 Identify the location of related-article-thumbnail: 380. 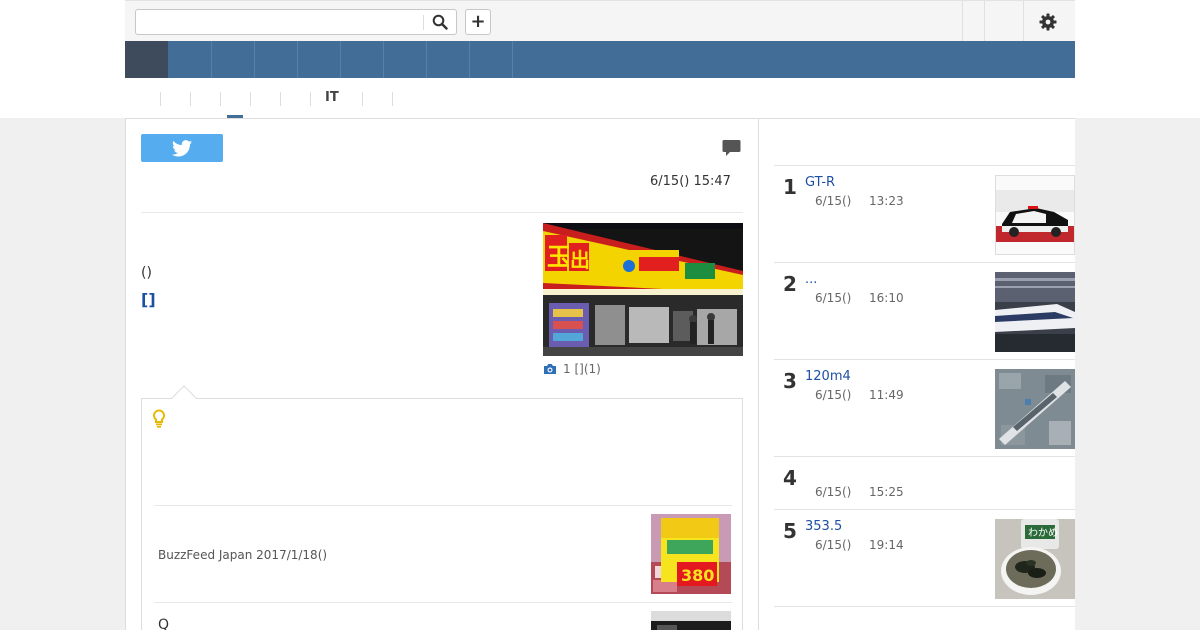
(691, 554).